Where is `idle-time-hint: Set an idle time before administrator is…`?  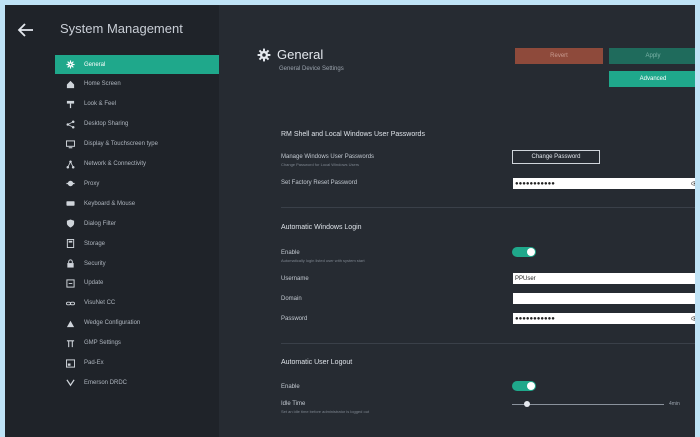 idle-time-hint: Set an idle time before administrator is… is located at coordinates (325, 411).